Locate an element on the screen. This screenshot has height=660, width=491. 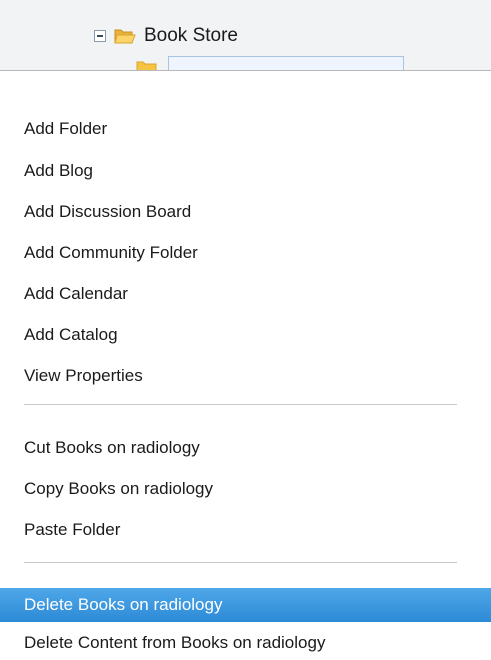
folder-tree: Book Store is located at coordinates (245, 39).